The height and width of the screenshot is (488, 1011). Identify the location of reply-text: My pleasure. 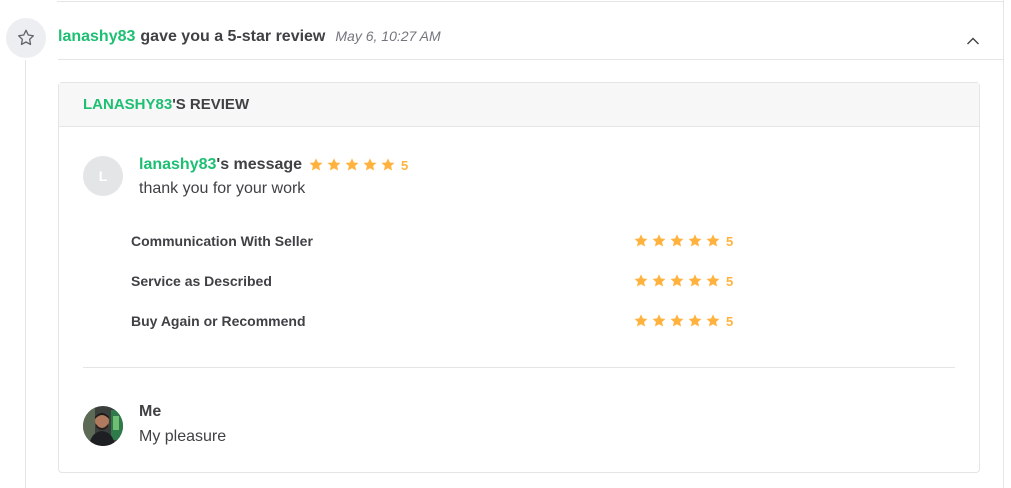
(183, 436).